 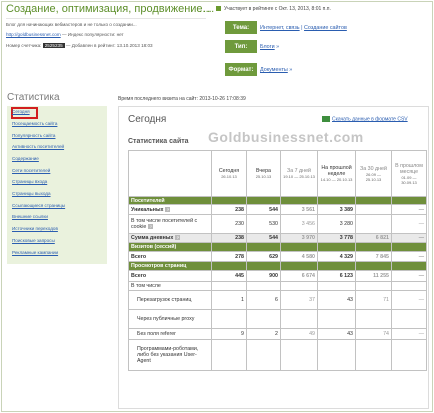 What do you see at coordinates (92, 34) in the screenshot?
I see `popularity-index: — Индекс популярности: нет` at bounding box center [92, 34].